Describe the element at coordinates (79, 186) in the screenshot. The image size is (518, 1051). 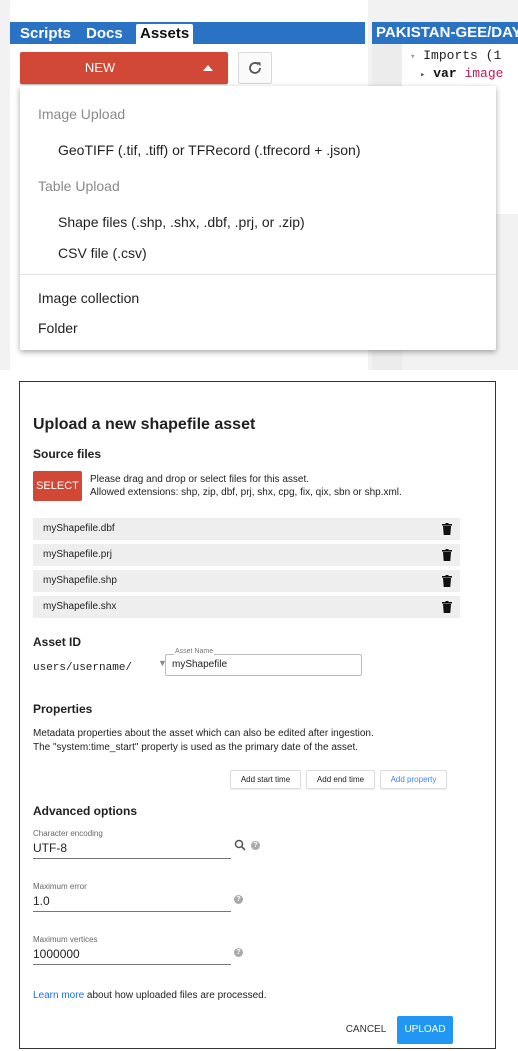
I see `menu-header-table-upload: Table Upload` at that location.